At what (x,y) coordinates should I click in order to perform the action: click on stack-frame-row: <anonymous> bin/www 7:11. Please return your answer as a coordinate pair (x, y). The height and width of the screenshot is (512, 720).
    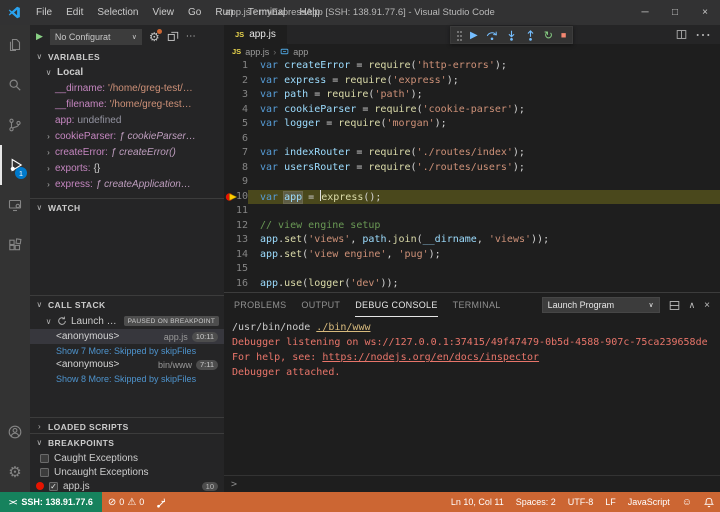
    Looking at the image, I should click on (127, 364).